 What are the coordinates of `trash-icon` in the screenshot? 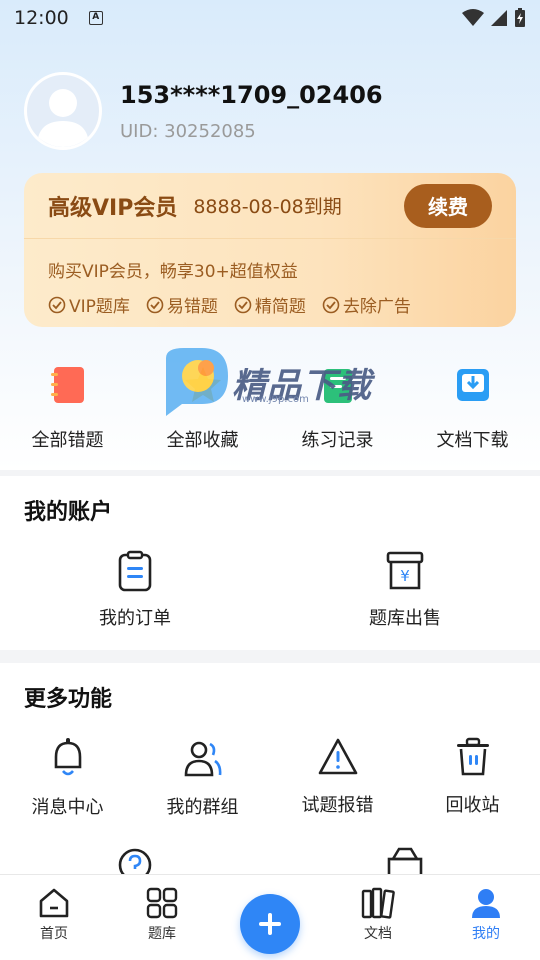 It's located at (472, 756).